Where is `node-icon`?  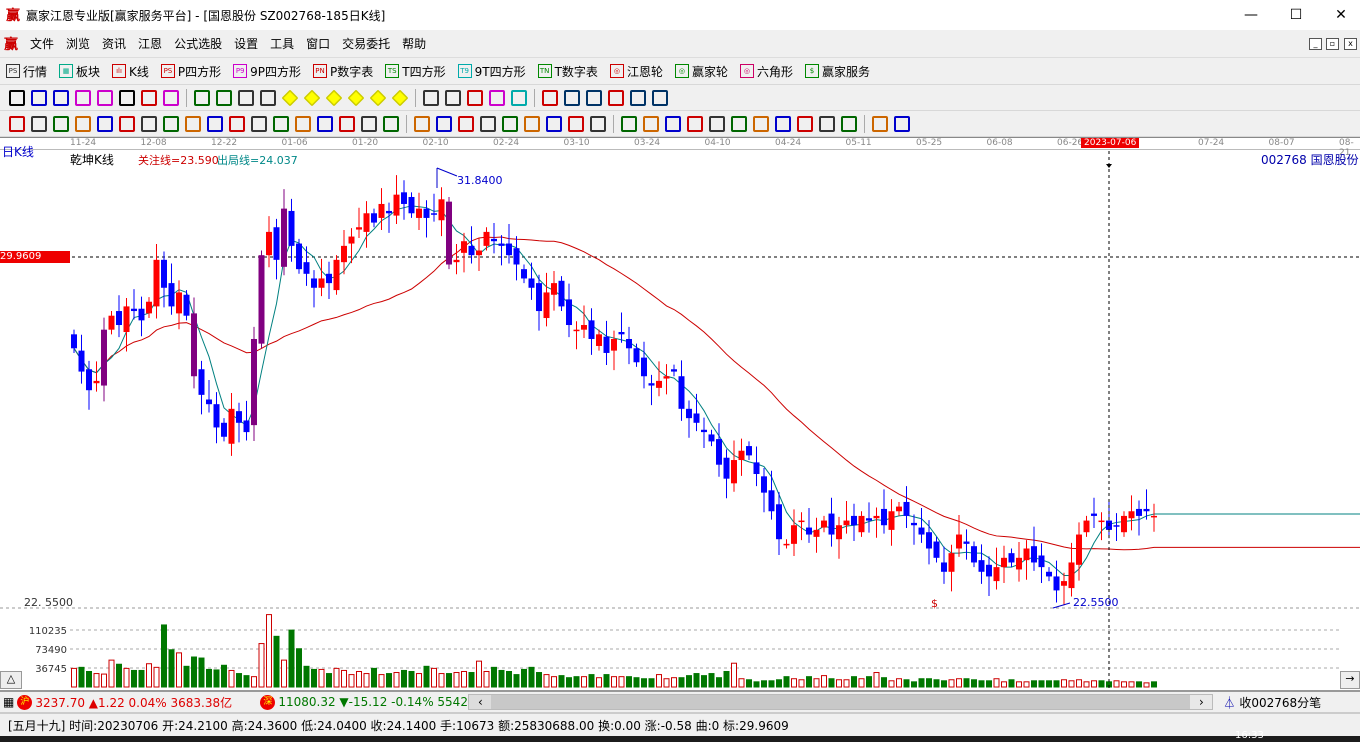 node-icon is located at coordinates (497, 97).